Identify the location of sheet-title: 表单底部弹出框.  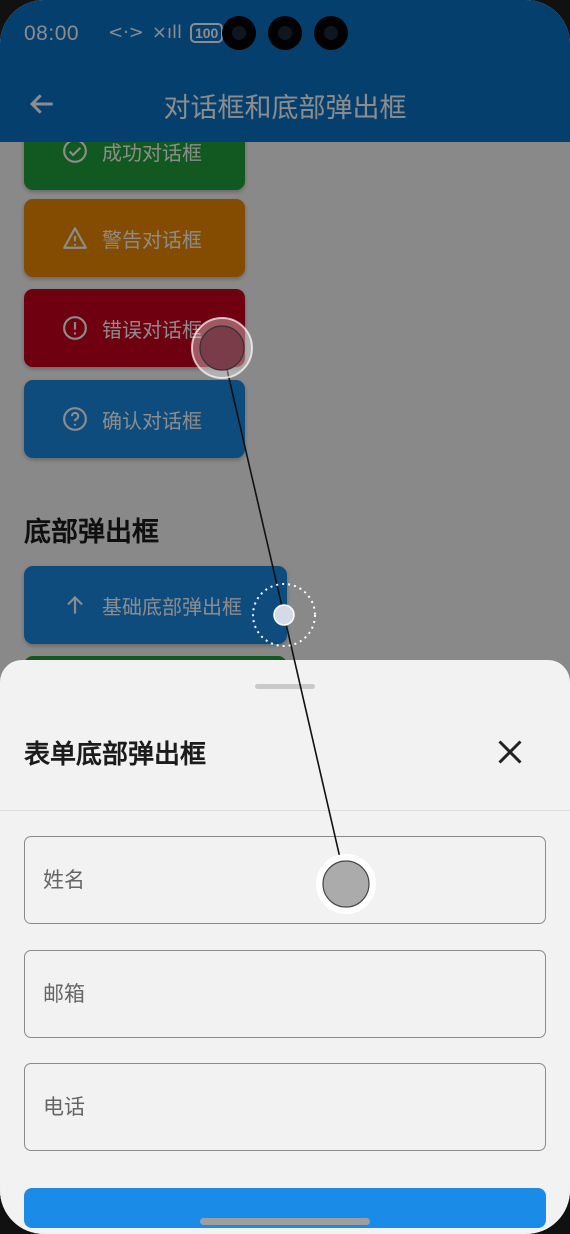
(115, 755).